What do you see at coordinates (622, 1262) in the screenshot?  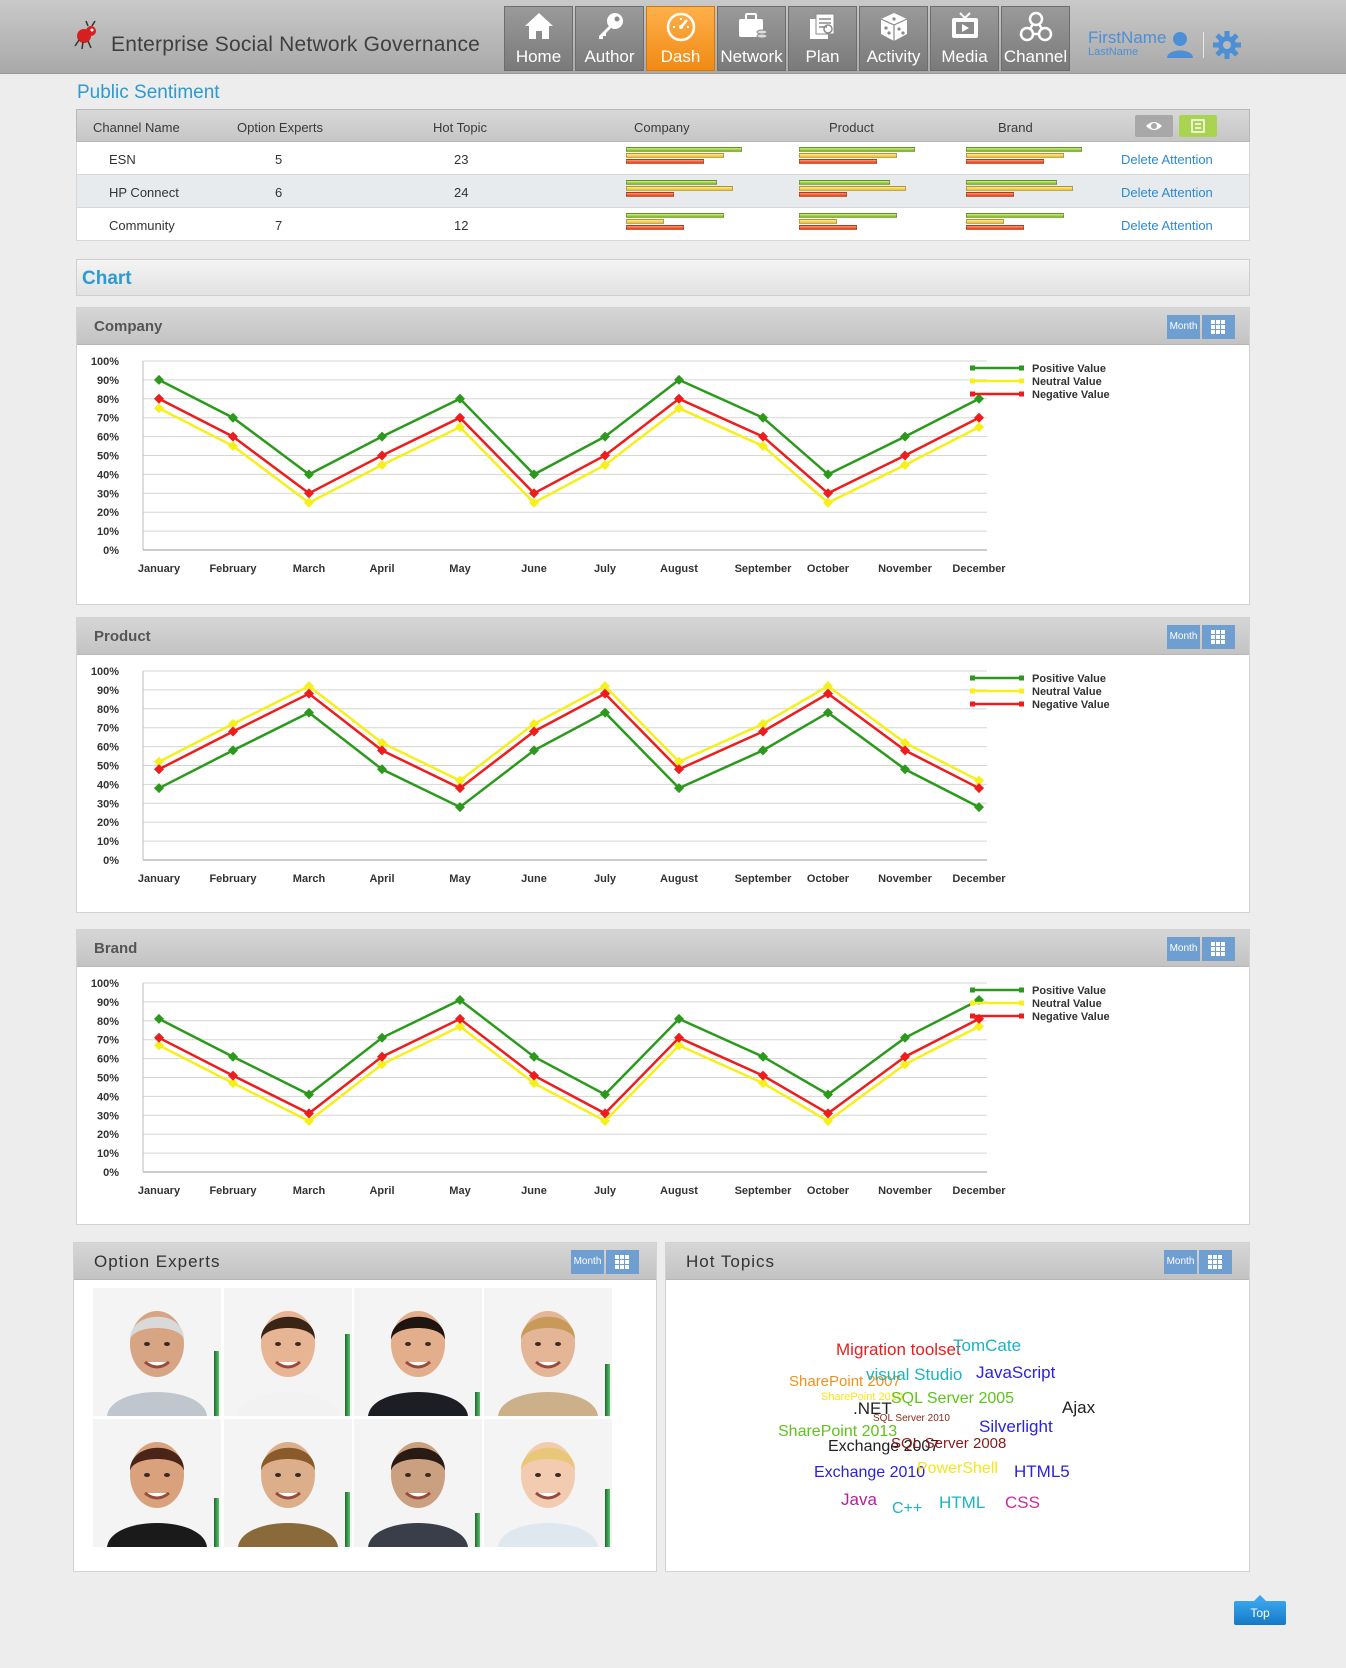 I see `experts-grid-button` at bounding box center [622, 1262].